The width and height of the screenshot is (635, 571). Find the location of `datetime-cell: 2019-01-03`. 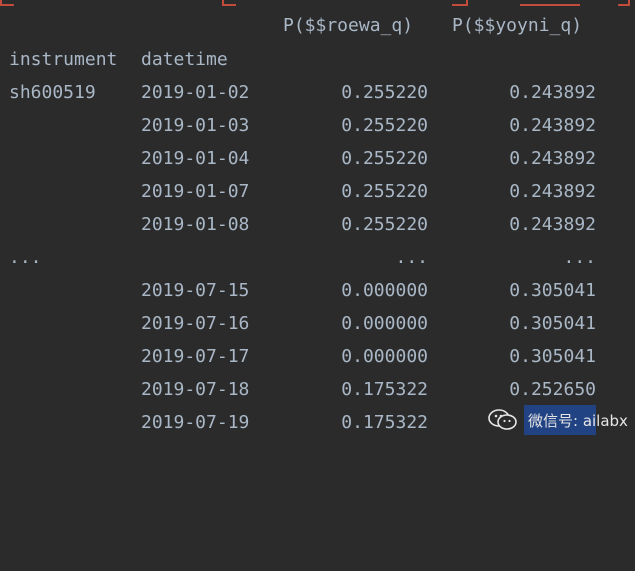

datetime-cell: 2019-01-03 is located at coordinates (195, 125).